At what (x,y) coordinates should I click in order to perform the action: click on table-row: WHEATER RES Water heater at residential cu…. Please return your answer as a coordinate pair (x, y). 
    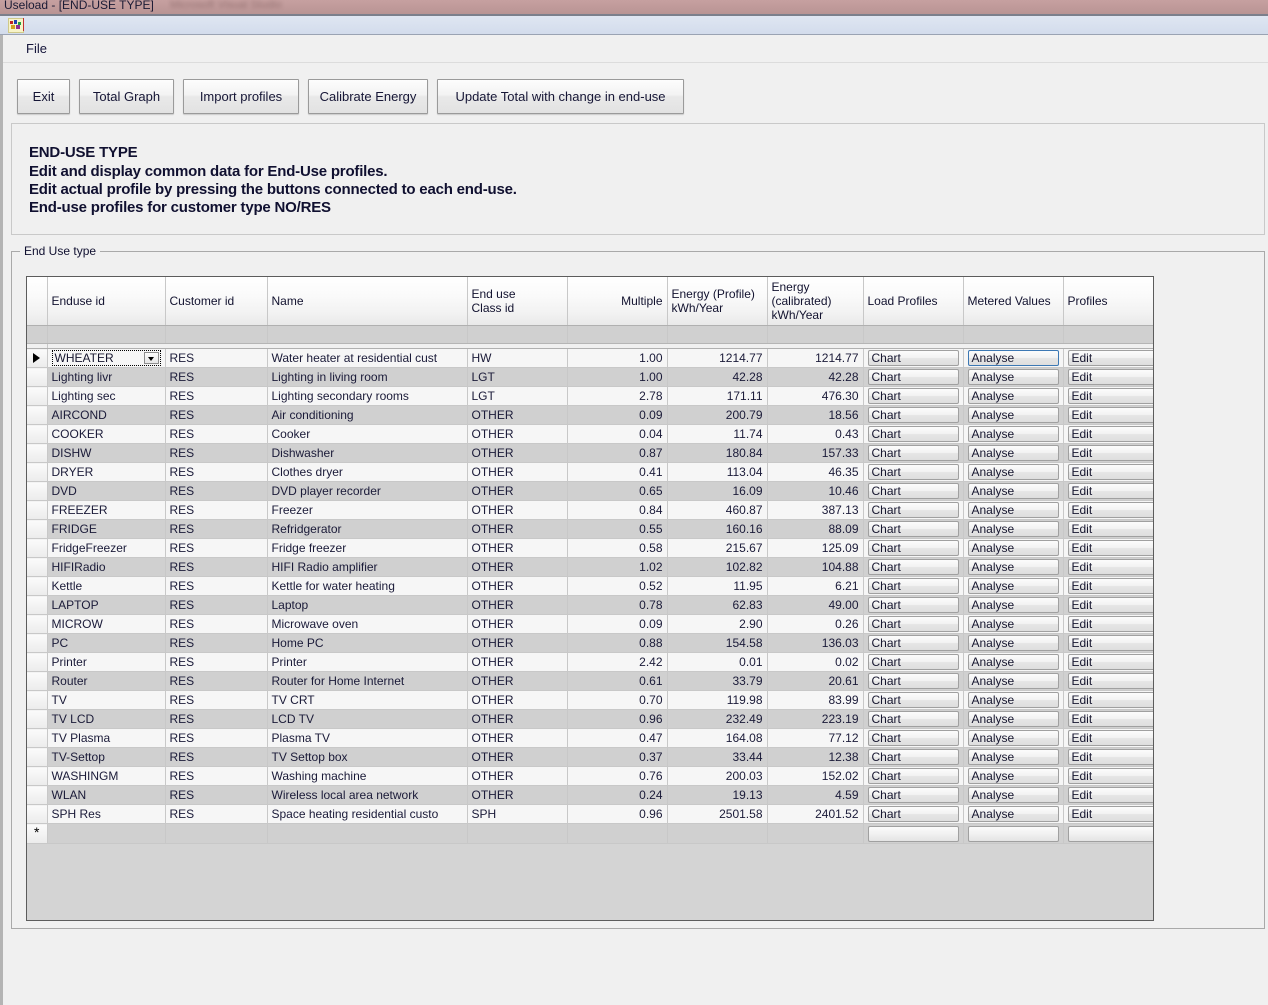
    Looking at the image, I should click on (590, 358).